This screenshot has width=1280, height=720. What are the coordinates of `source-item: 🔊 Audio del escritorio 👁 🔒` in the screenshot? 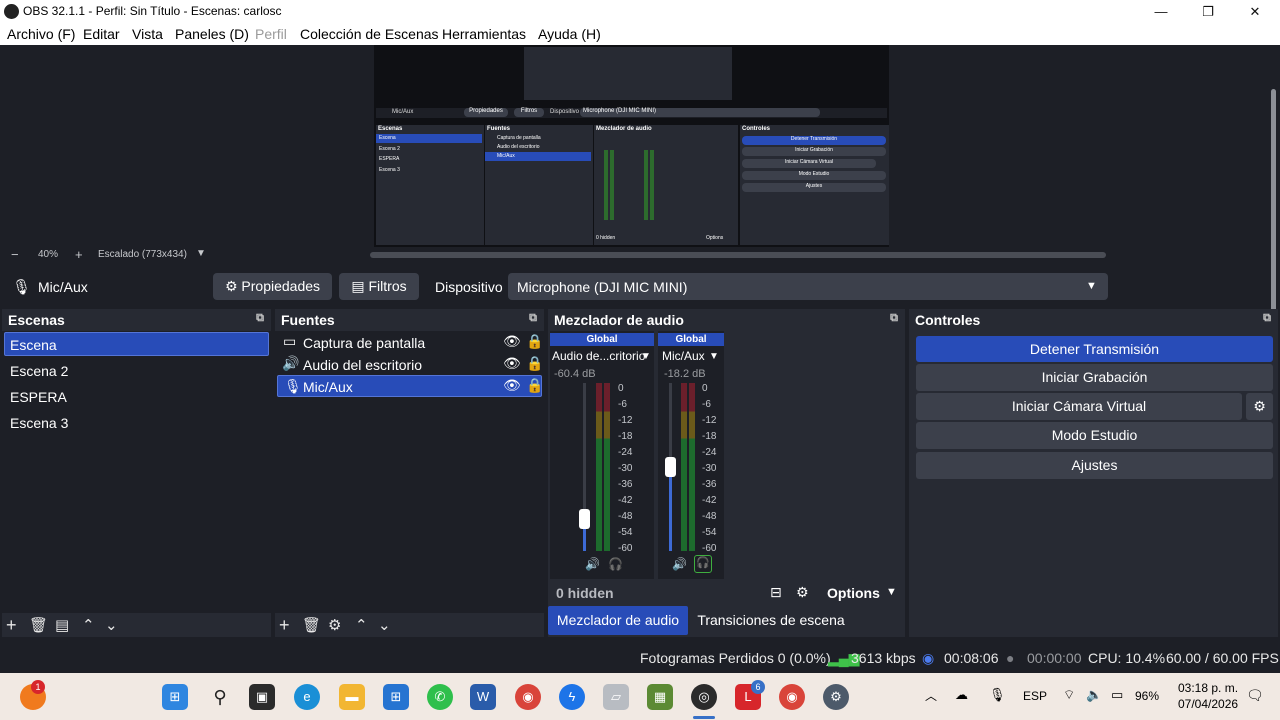 It's located at (410, 364).